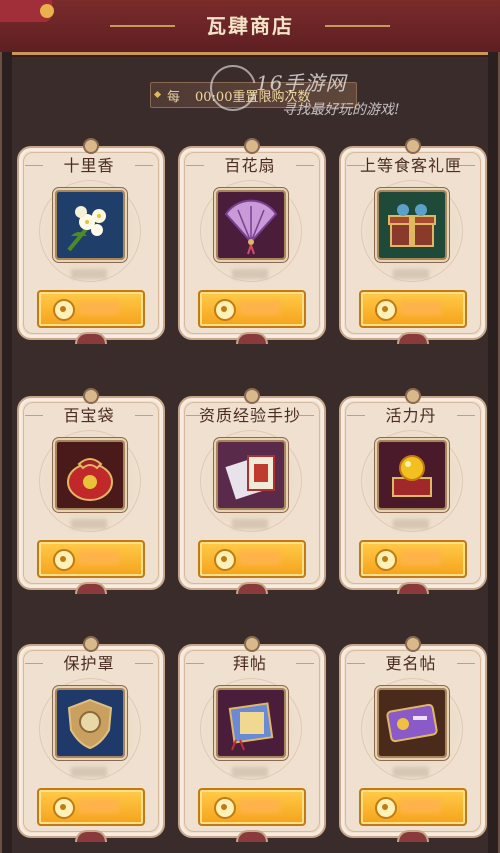 This screenshot has width=500, height=853. Describe the element at coordinates (249, 415) in the screenshot. I see `item-name: 资质经验手抄` at that location.